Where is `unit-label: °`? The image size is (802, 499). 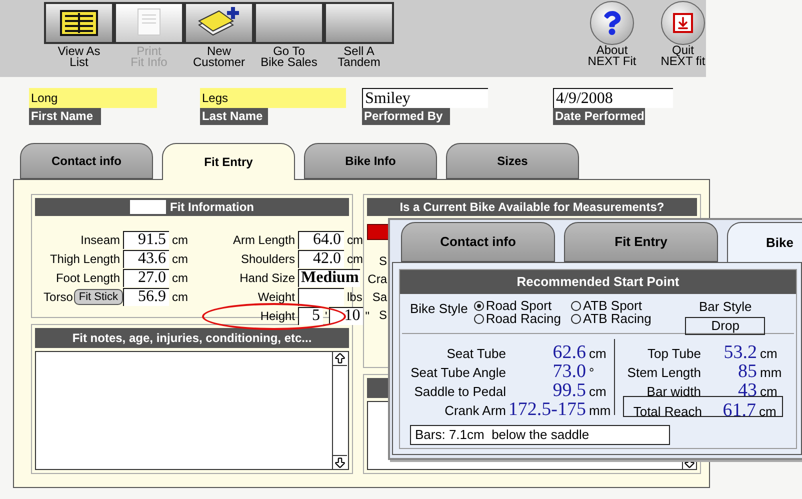
unit-label: ° is located at coordinates (592, 373).